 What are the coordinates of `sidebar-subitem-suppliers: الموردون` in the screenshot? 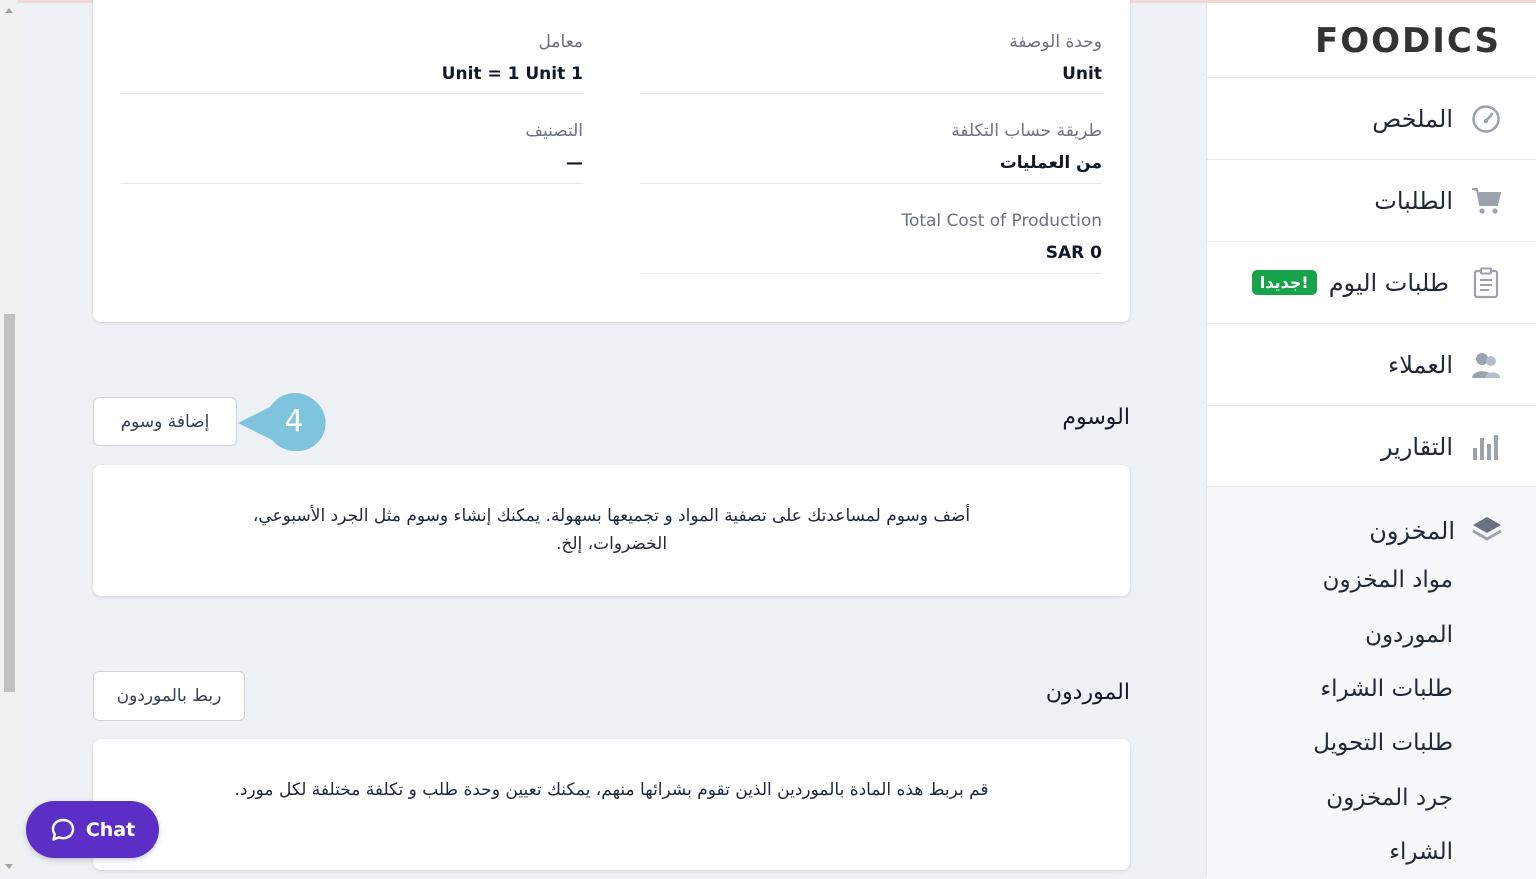 It's located at (1409, 635).